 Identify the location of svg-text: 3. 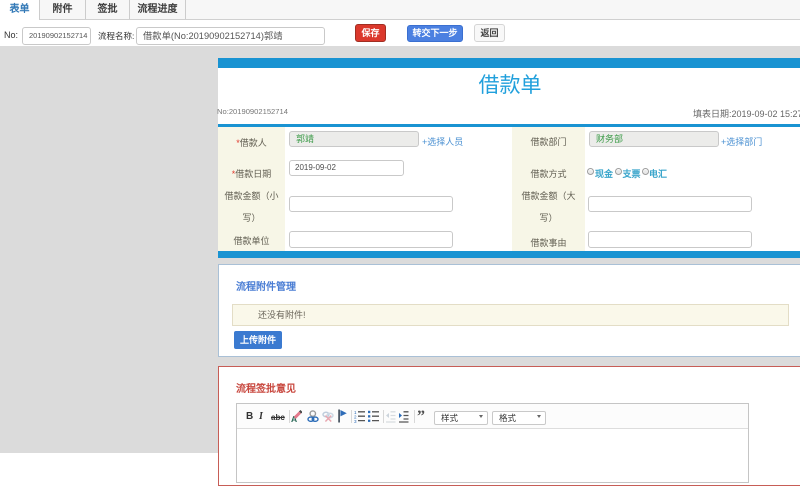
(355, 421).